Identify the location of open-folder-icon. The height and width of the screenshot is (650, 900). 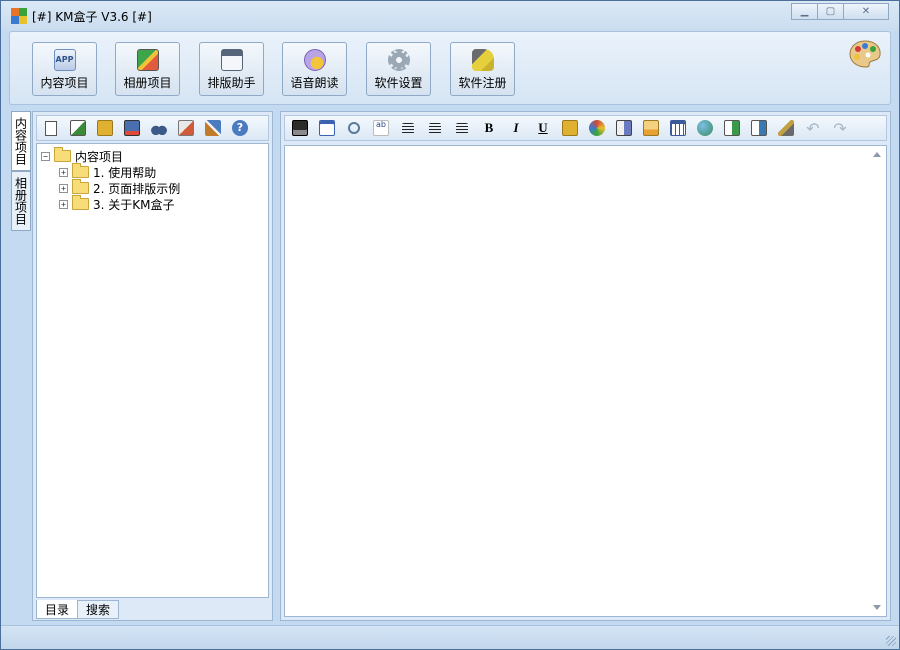
(105, 128).